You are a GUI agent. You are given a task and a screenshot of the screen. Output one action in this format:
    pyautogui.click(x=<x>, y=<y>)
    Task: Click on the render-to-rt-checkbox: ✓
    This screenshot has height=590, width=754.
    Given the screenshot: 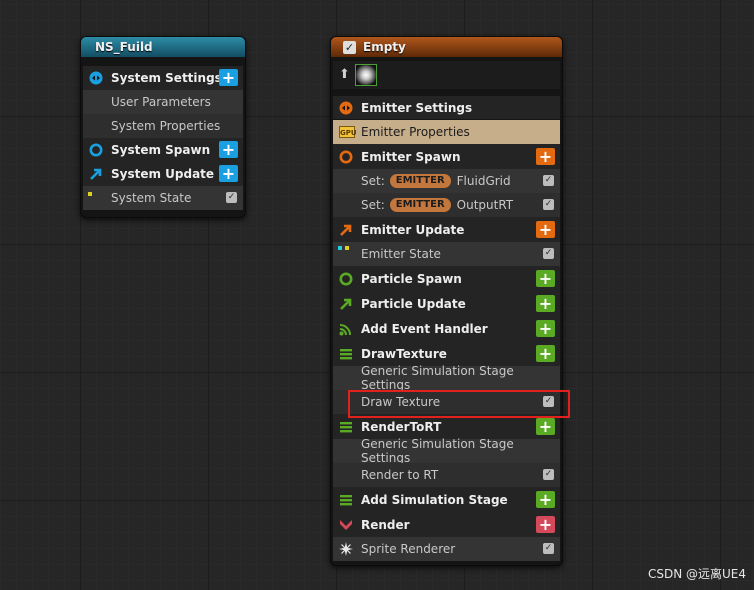 What is the action you would take?
    pyautogui.click(x=548, y=474)
    